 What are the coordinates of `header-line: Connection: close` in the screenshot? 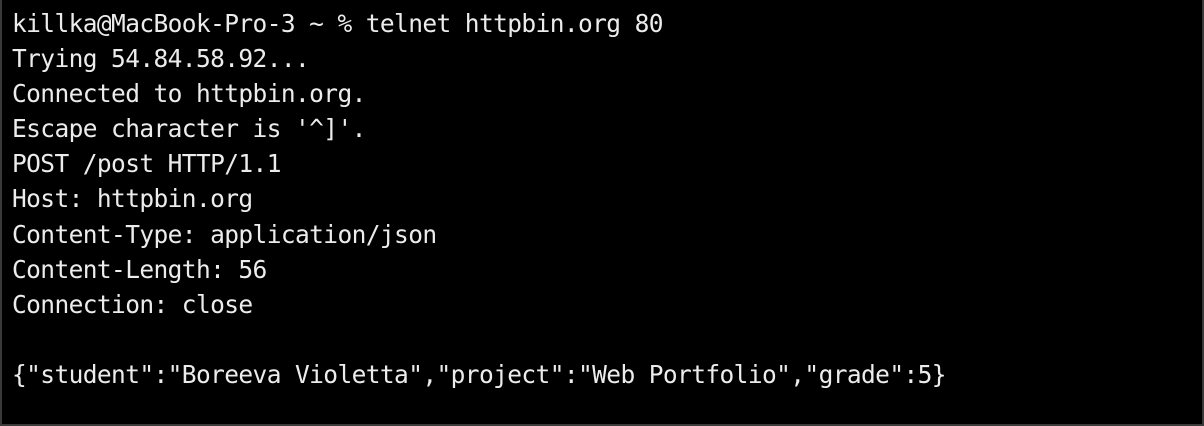 It's located at (132, 304).